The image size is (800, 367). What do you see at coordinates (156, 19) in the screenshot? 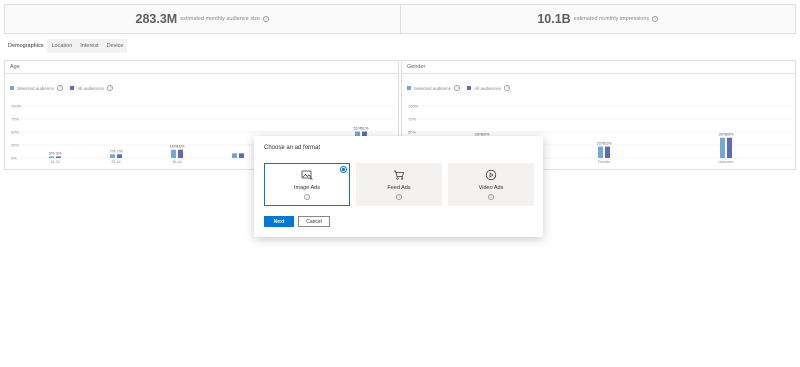
I see `audience-size-value: 283.3M` at bounding box center [156, 19].